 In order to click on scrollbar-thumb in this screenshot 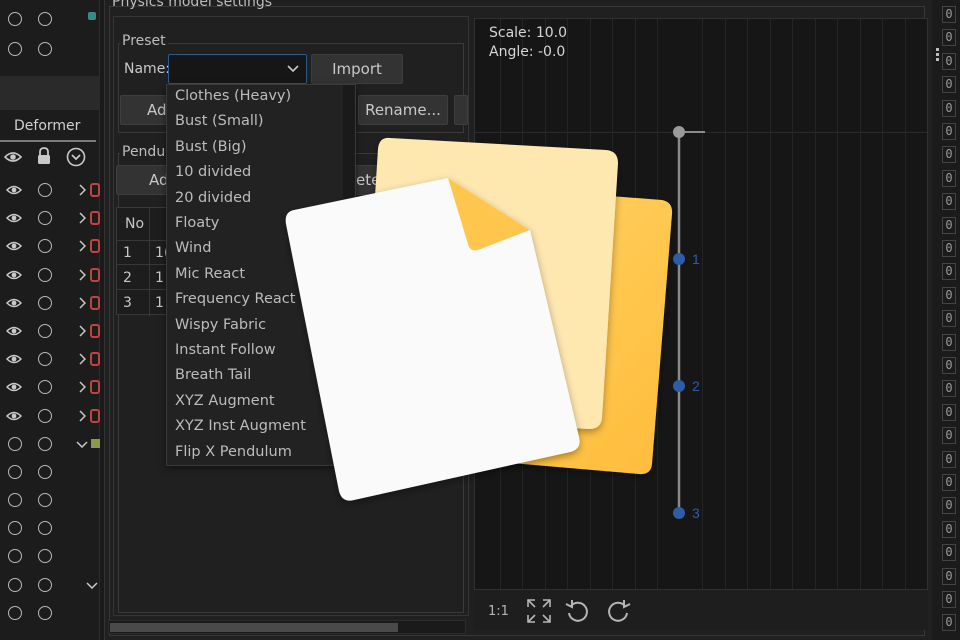, I will do `click(254, 627)`.